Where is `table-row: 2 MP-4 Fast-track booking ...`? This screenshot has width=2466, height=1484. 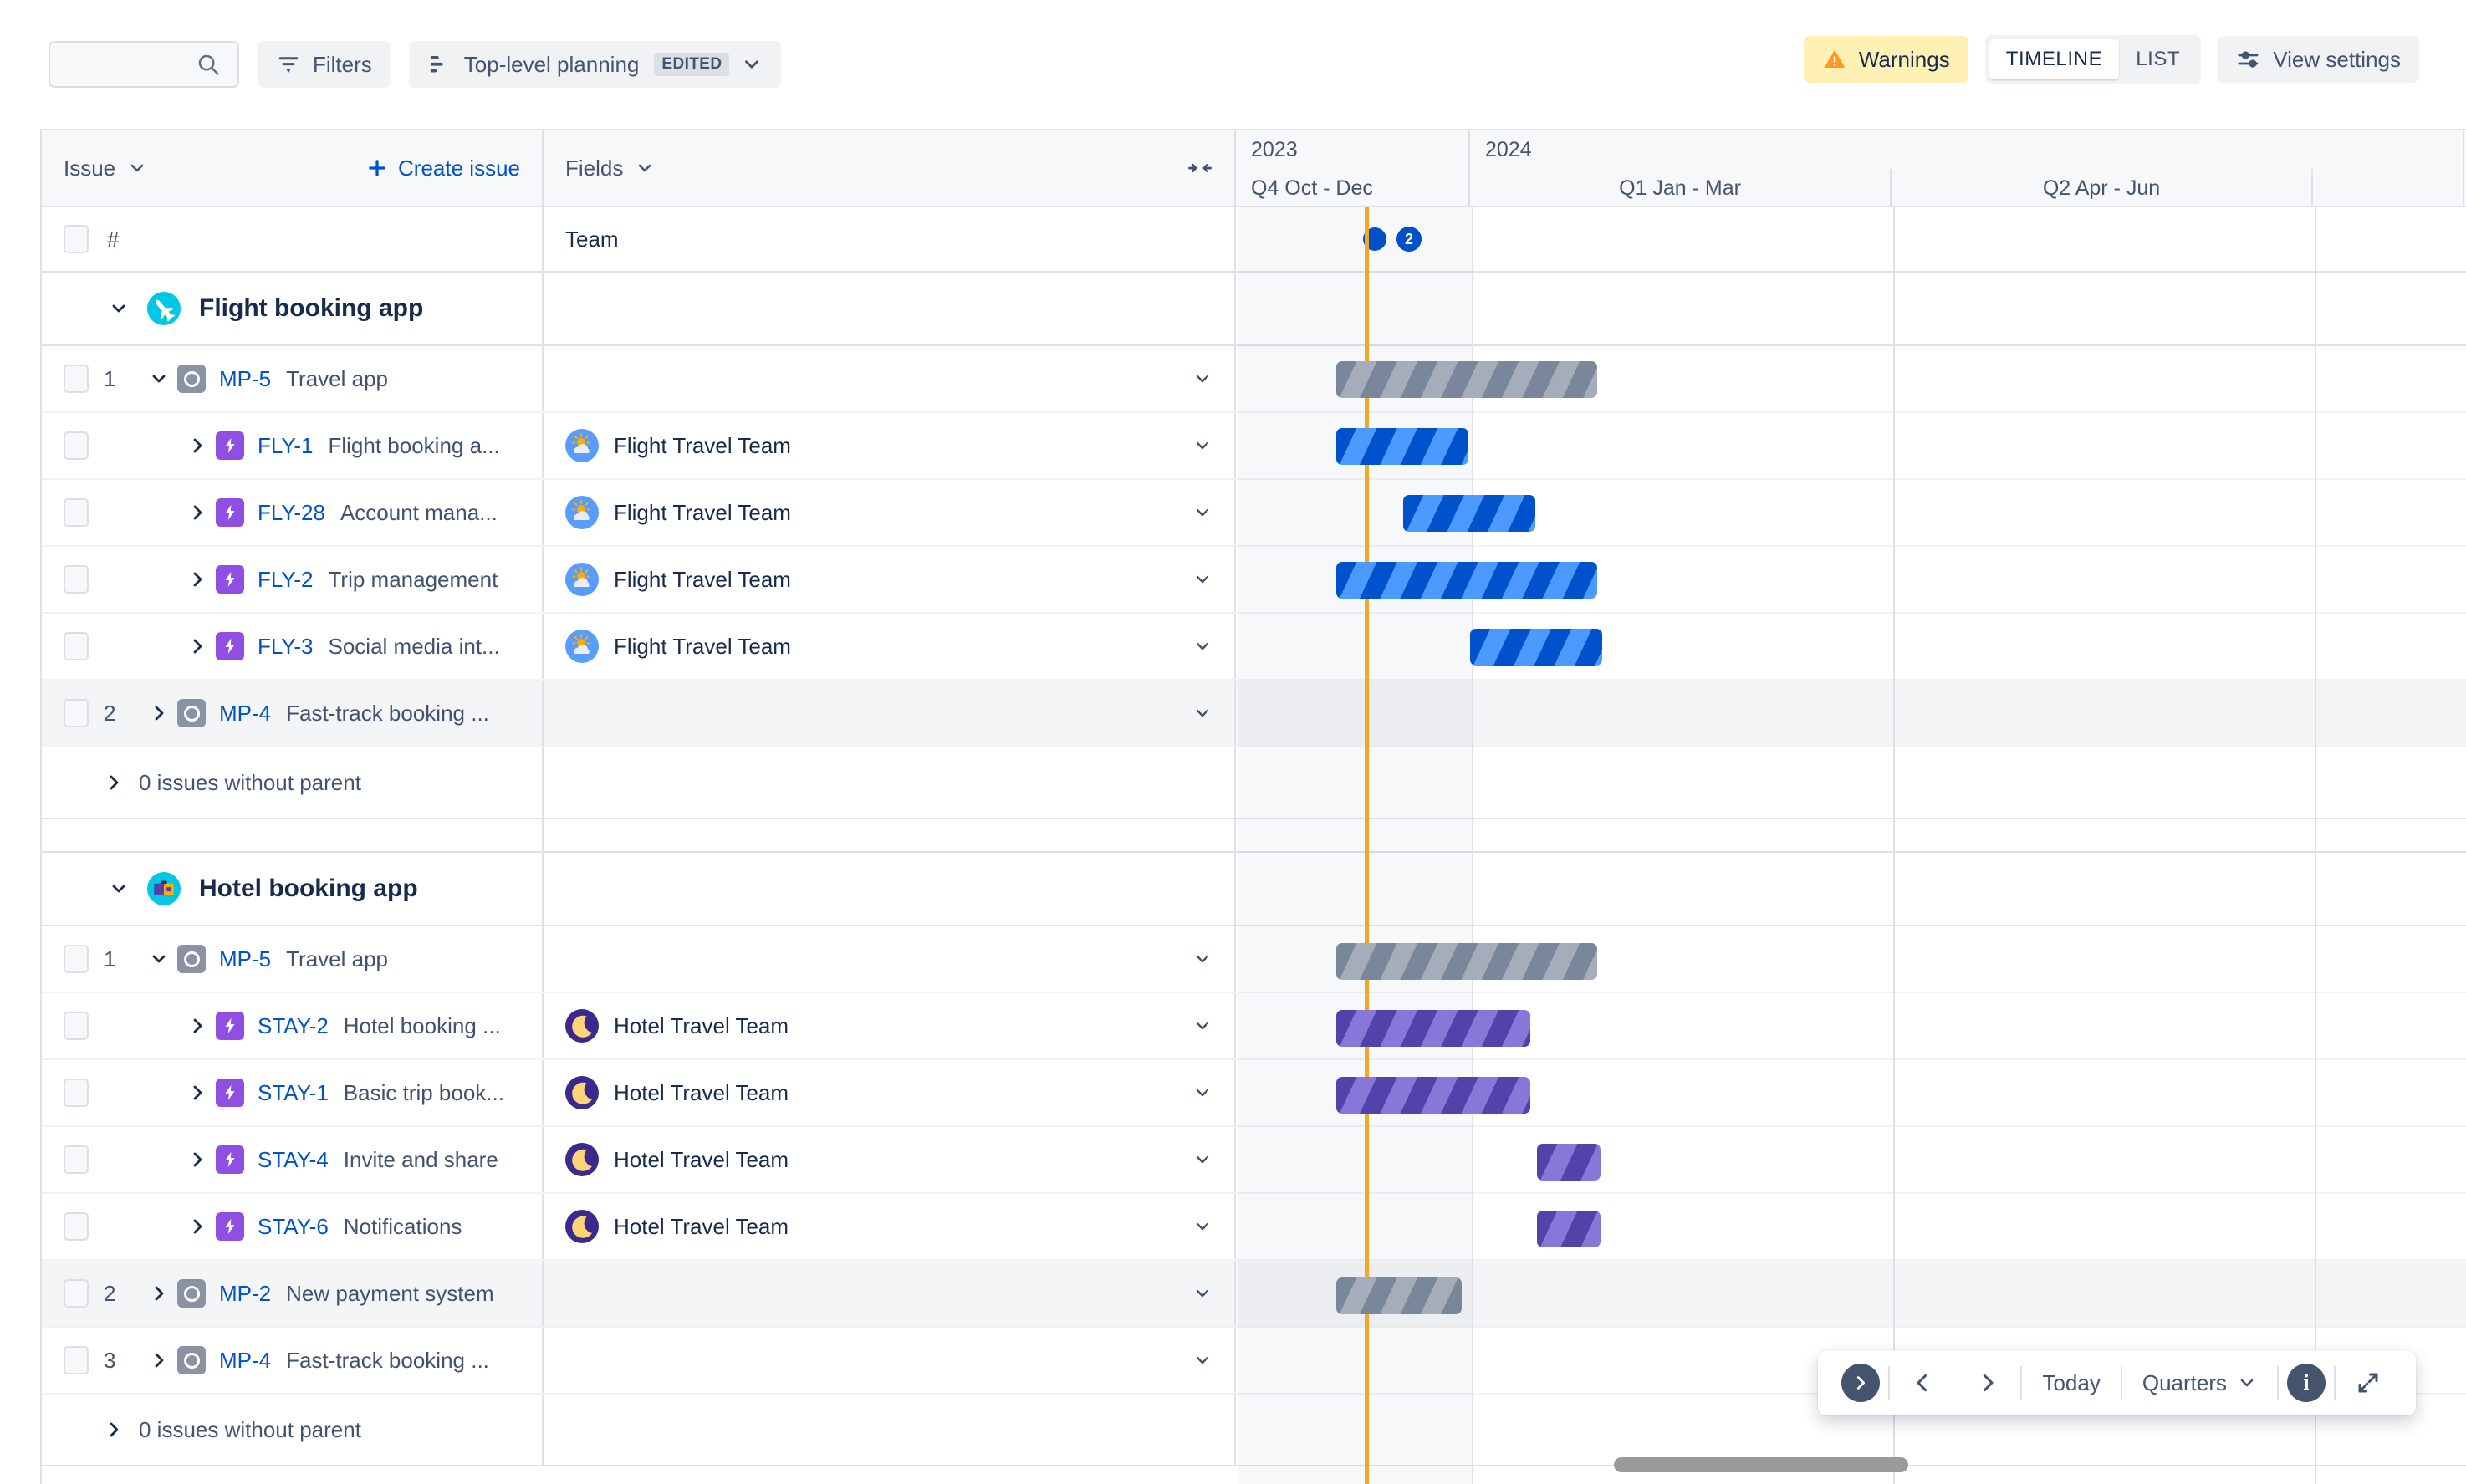
table-row: 2 MP-4 Fast-track booking ... is located at coordinates (1254, 714).